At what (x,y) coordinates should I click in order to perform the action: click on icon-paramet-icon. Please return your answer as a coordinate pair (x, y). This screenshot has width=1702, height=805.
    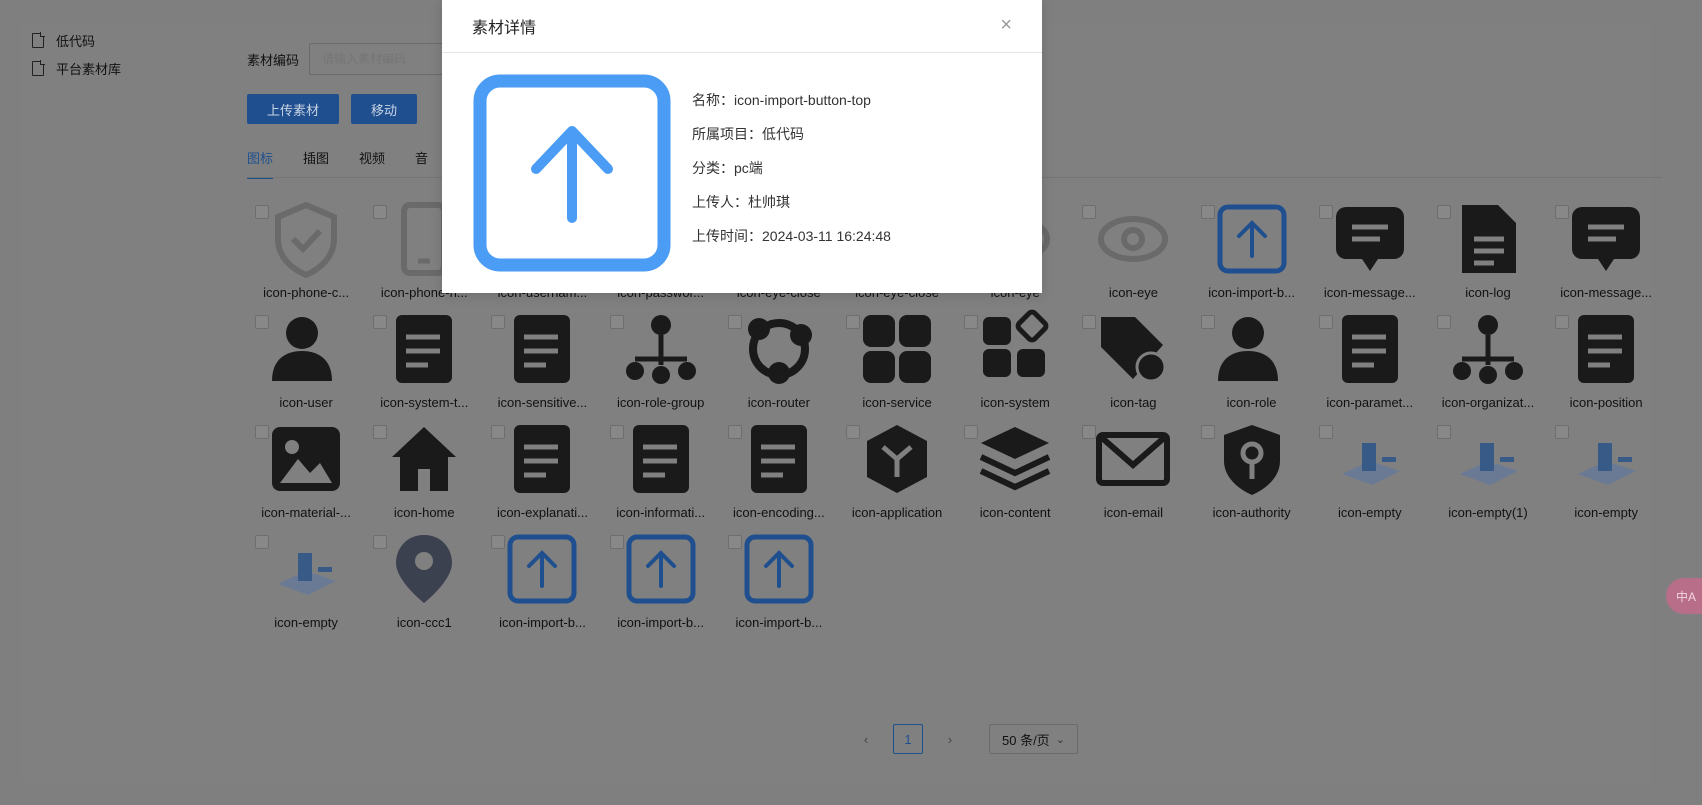
    Looking at the image, I should click on (1370, 349).